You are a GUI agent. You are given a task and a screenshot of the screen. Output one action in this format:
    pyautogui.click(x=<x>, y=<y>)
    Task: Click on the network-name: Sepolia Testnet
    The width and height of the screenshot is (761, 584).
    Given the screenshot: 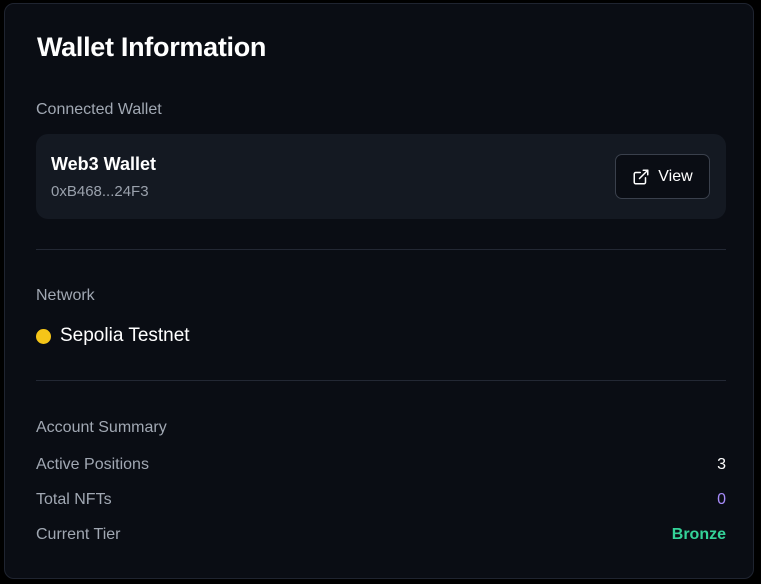 What is the action you would take?
    pyautogui.click(x=125, y=335)
    